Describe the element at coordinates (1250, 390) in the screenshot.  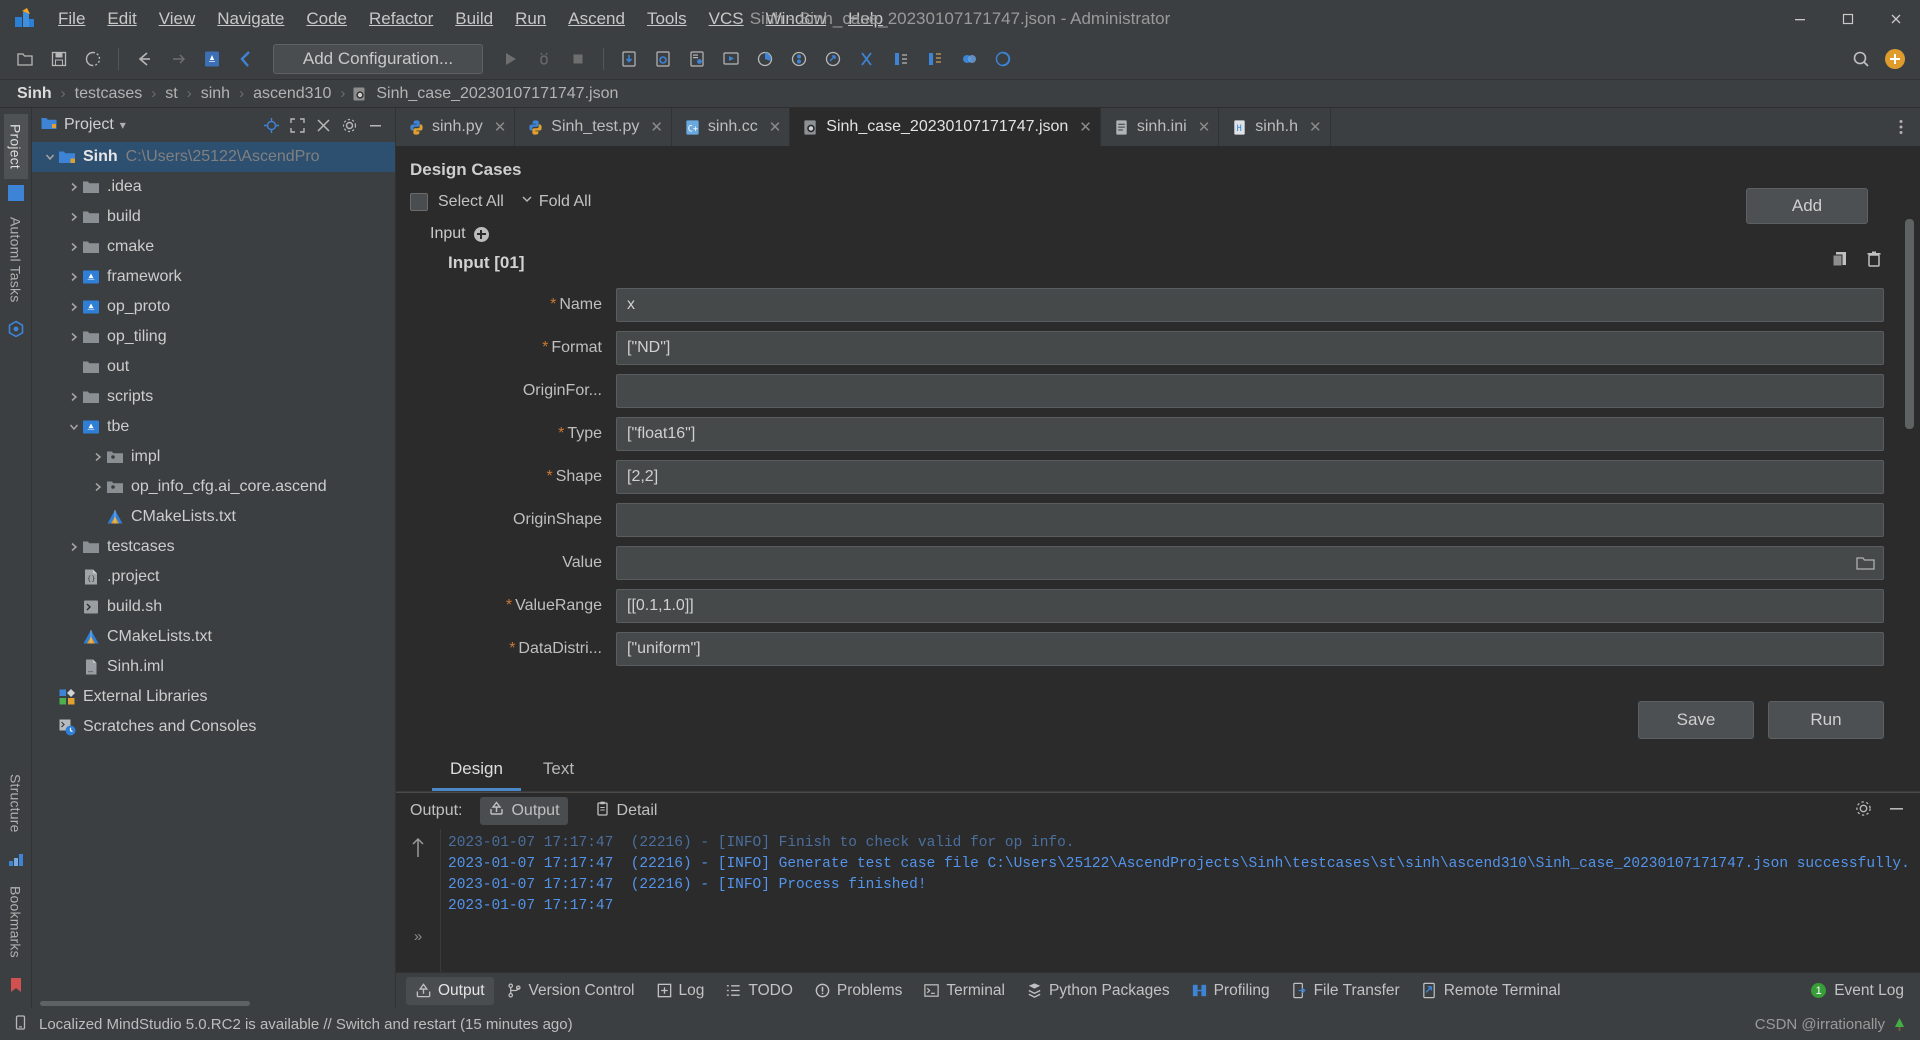
I see `field-input-originfor` at that location.